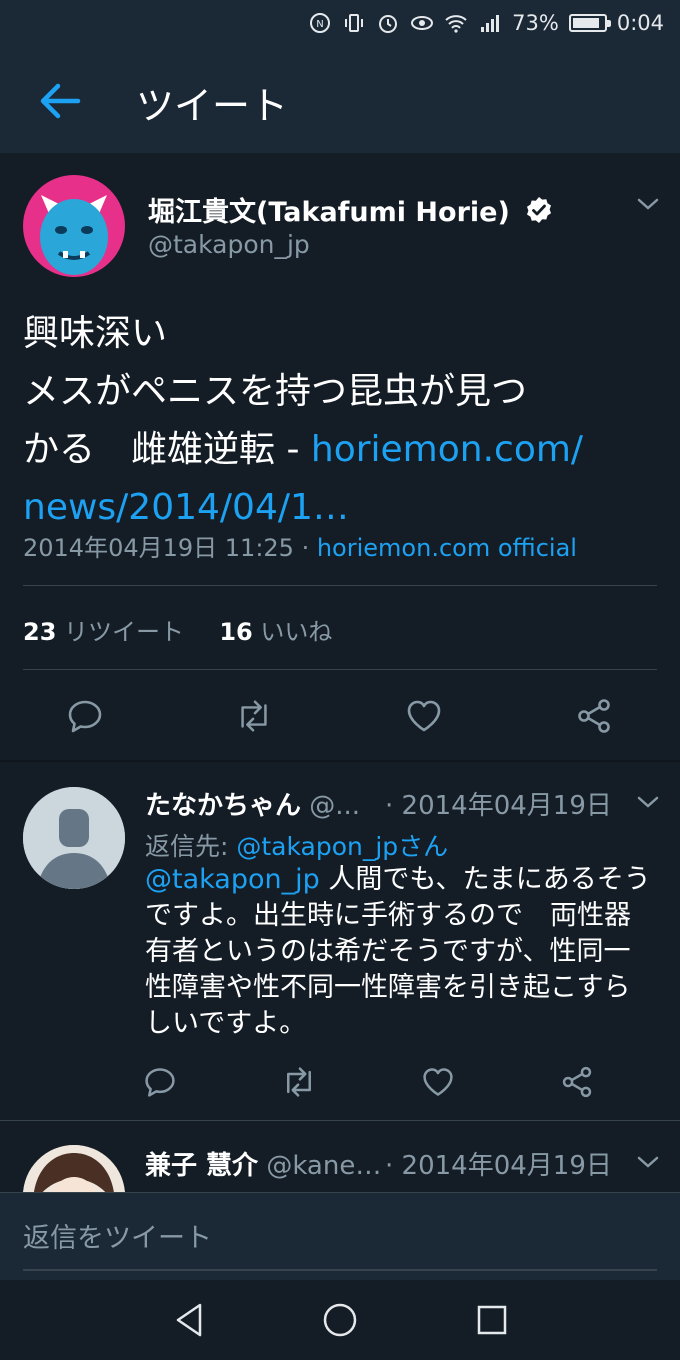  What do you see at coordinates (342, 846) in the screenshot?
I see `reply-to-handle: @takapon_jpさん` at bounding box center [342, 846].